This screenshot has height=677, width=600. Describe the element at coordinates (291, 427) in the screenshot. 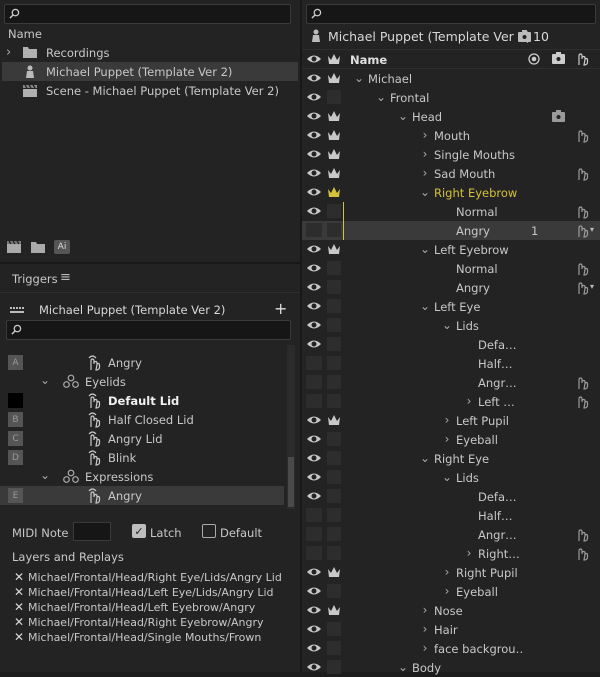

I see `triggers-scrollbar` at that location.